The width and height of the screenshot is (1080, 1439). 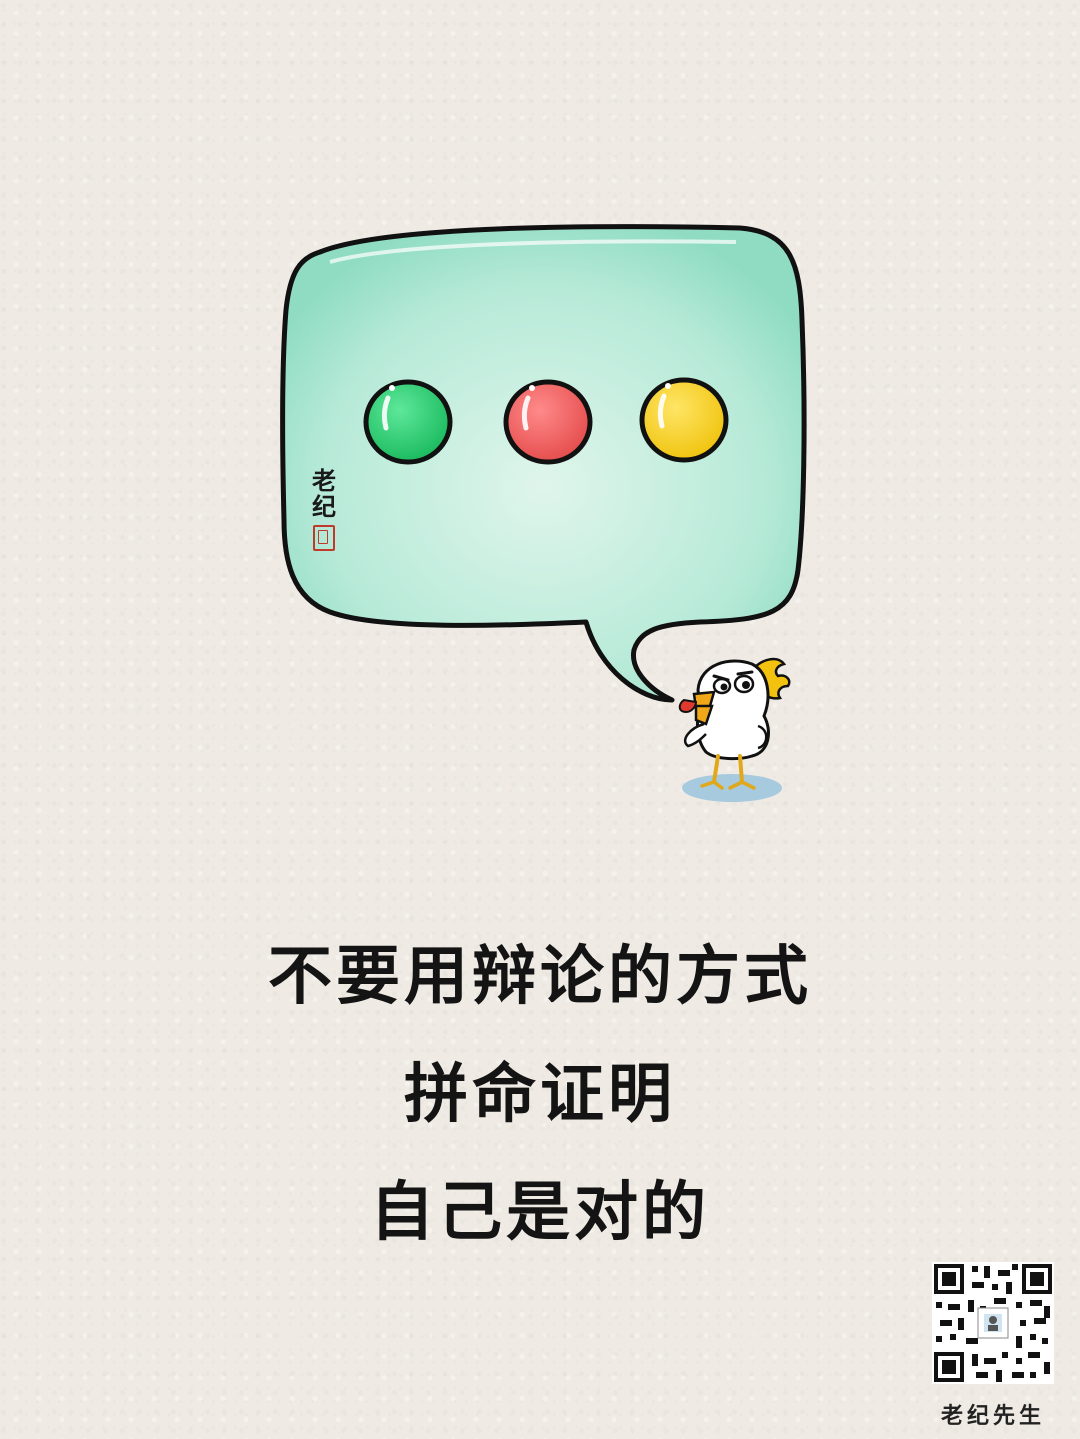 What do you see at coordinates (540, 1213) in the screenshot?
I see `caption-line-3: 自己是对的` at bounding box center [540, 1213].